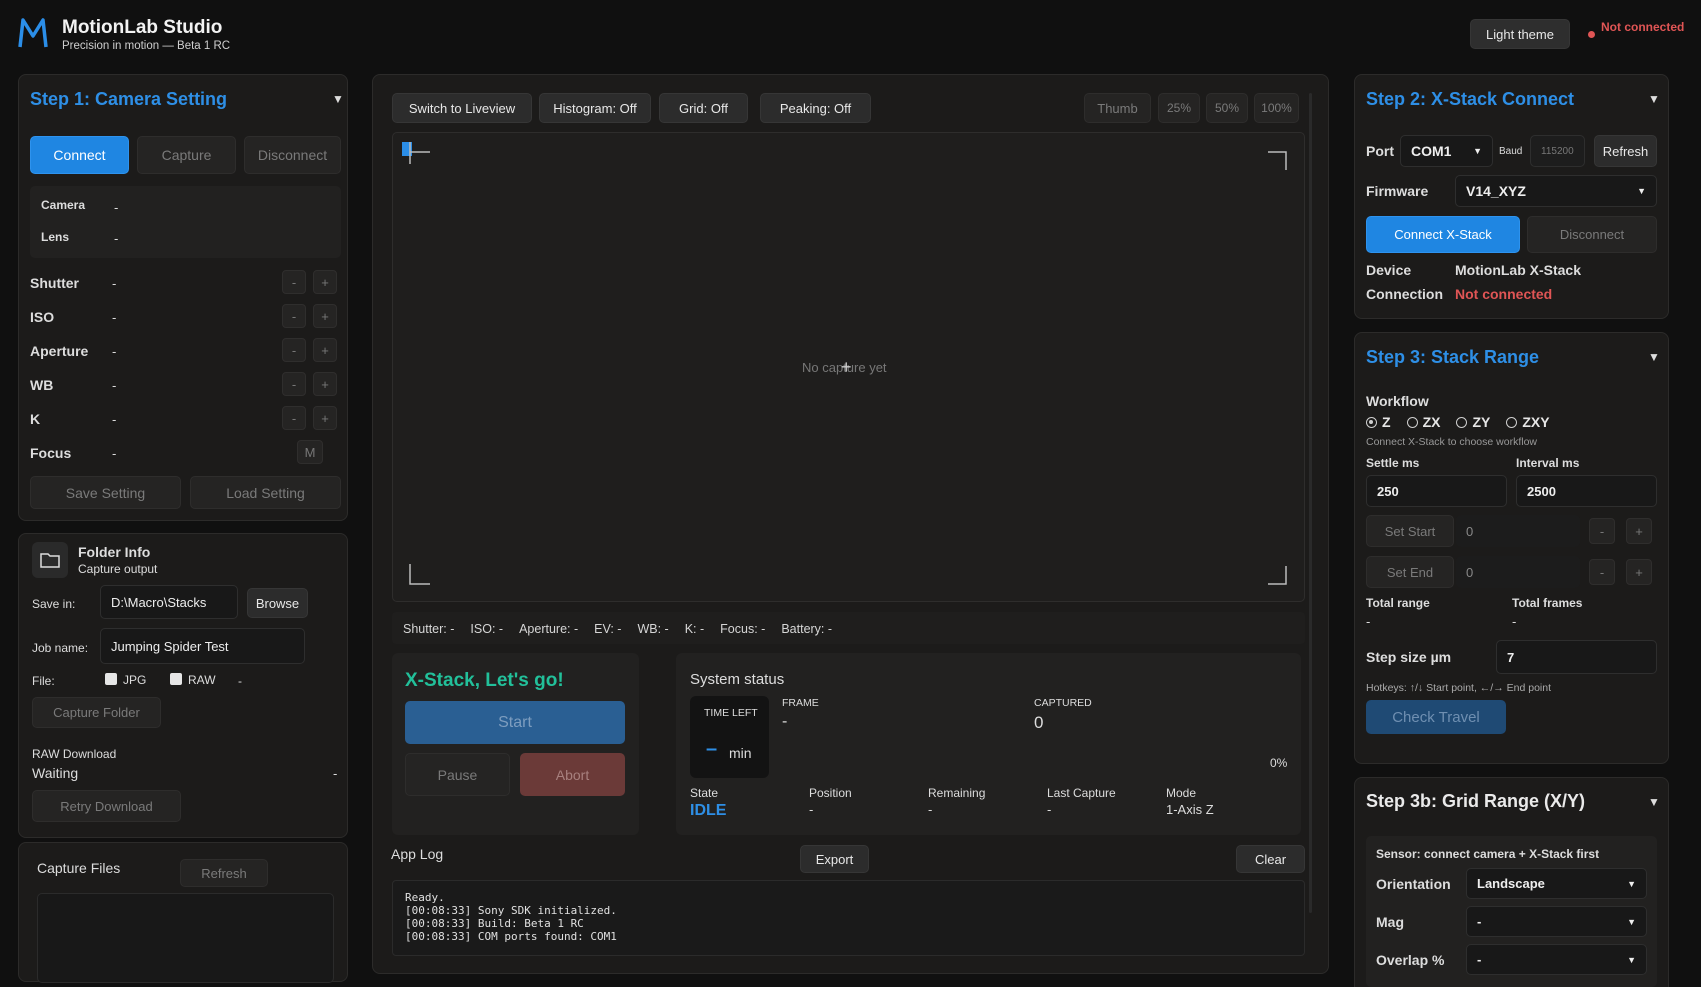  Describe the element at coordinates (1625, 151) in the screenshot. I see `port-refresh-button: Refresh` at that location.